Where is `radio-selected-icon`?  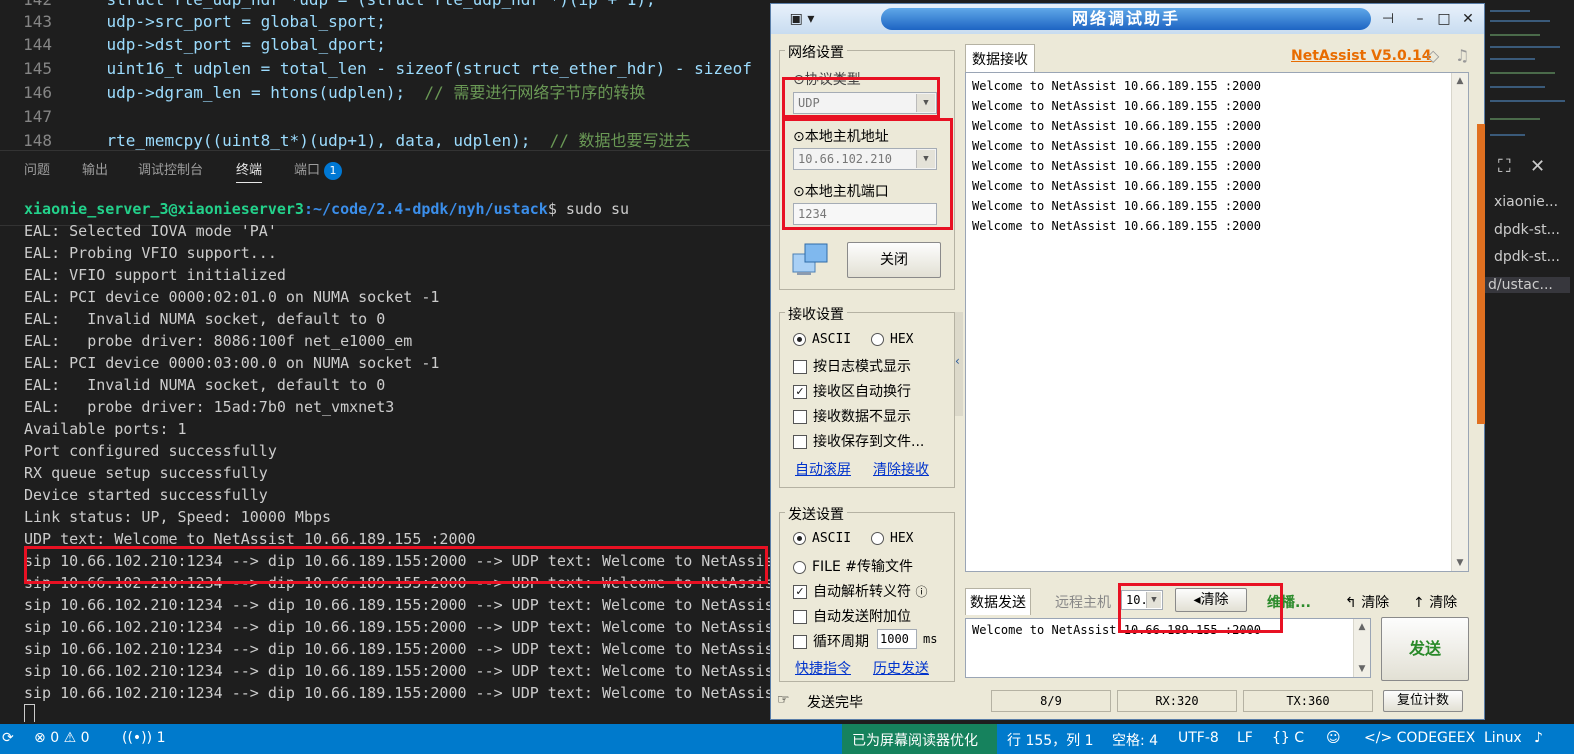 radio-selected-icon is located at coordinates (799, 339).